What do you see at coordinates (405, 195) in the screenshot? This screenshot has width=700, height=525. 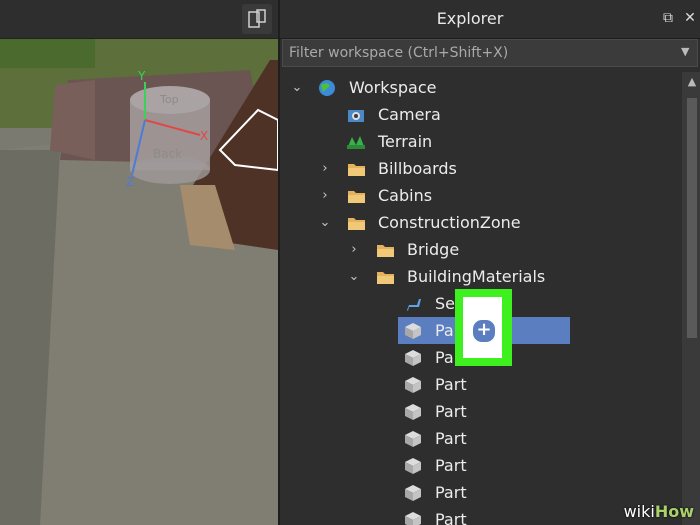 I see `tree-item-label: Cabins` at bounding box center [405, 195].